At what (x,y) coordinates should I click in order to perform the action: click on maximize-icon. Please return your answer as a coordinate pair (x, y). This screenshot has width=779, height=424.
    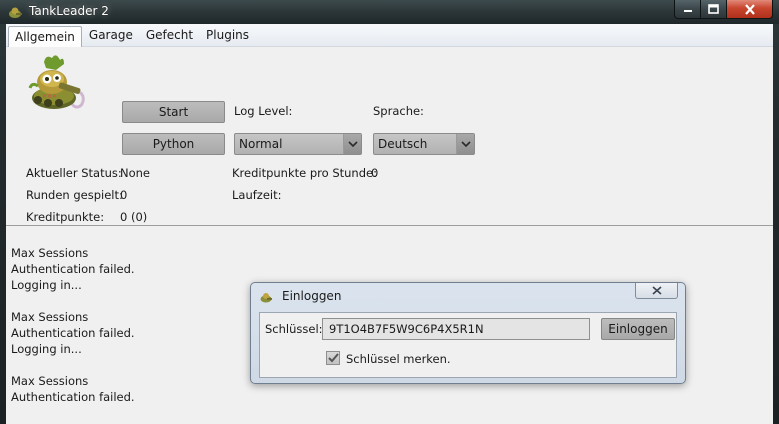
    Looking at the image, I should click on (713, 9).